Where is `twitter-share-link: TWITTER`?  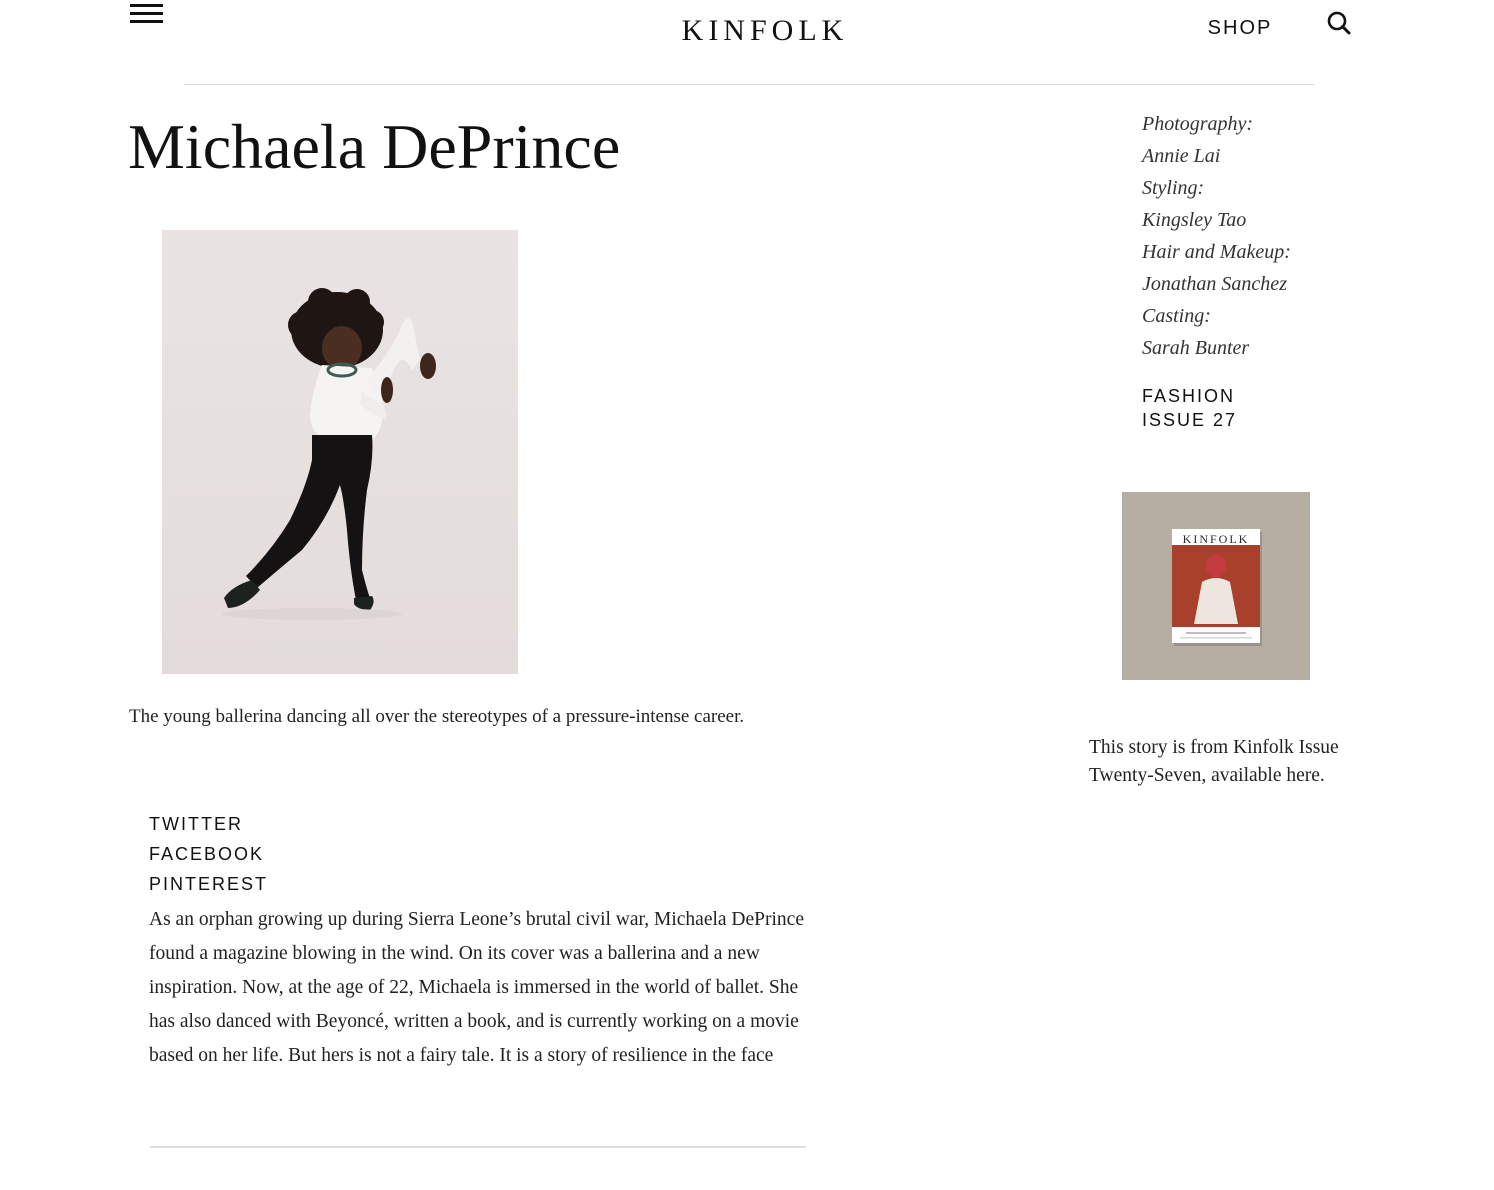 twitter-share-link: TWITTER is located at coordinates (196, 824).